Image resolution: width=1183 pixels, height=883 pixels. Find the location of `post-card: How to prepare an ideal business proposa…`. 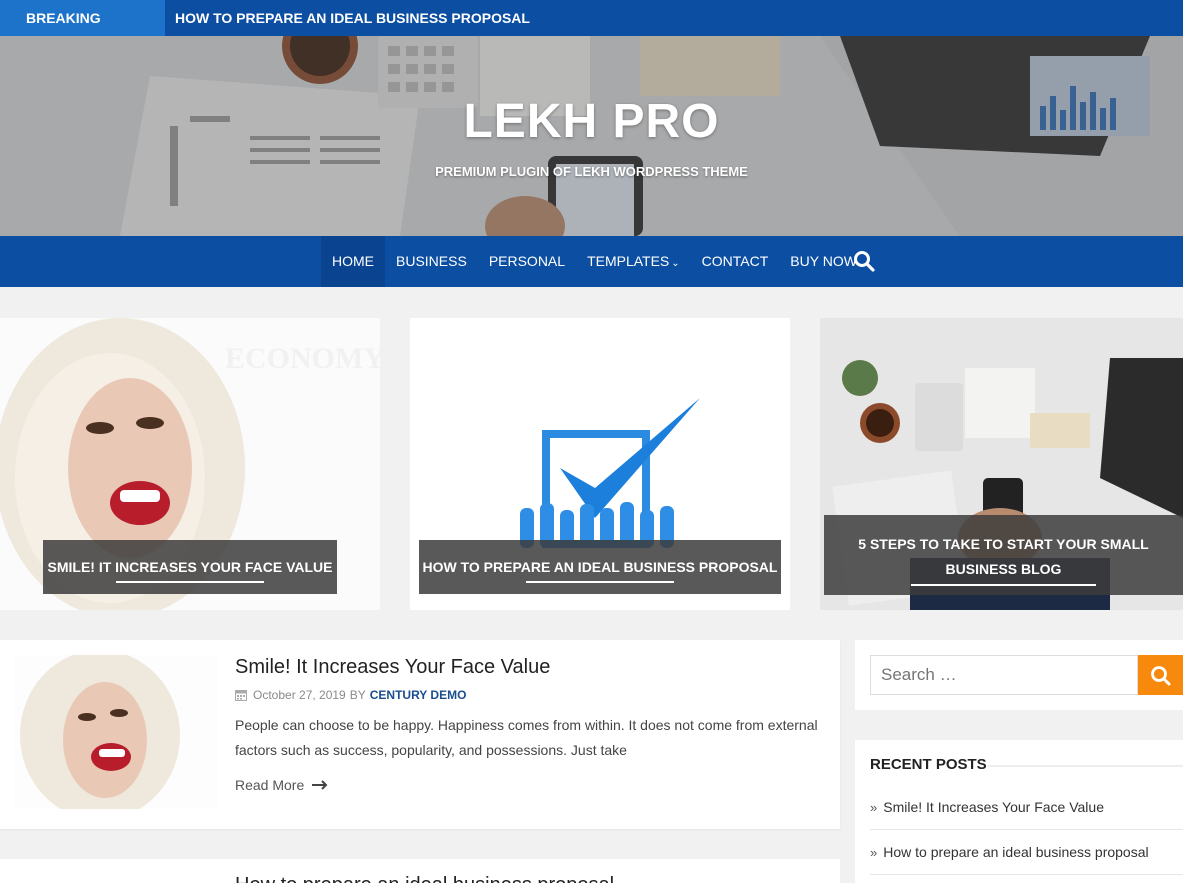

post-card: How to prepare an ideal business proposa… is located at coordinates (420, 871).